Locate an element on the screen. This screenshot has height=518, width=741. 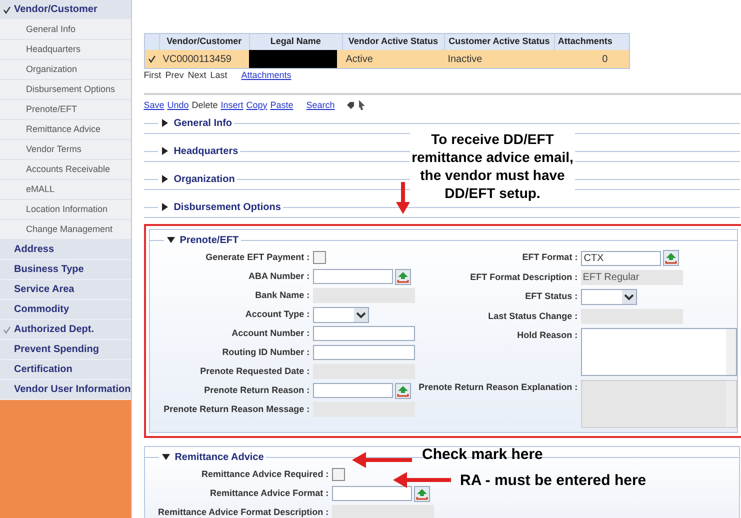
pager-link: Prev is located at coordinates (174, 75).